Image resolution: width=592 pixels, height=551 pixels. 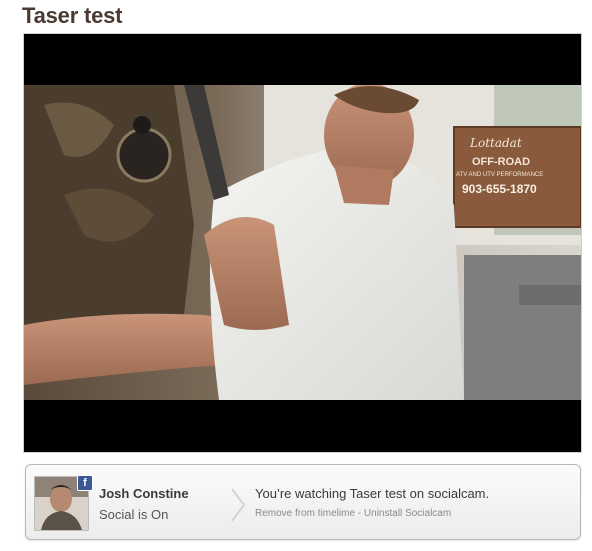 I want to click on sign-line2: ATV AND UTV PERFORMANCE, so click(x=499, y=175).